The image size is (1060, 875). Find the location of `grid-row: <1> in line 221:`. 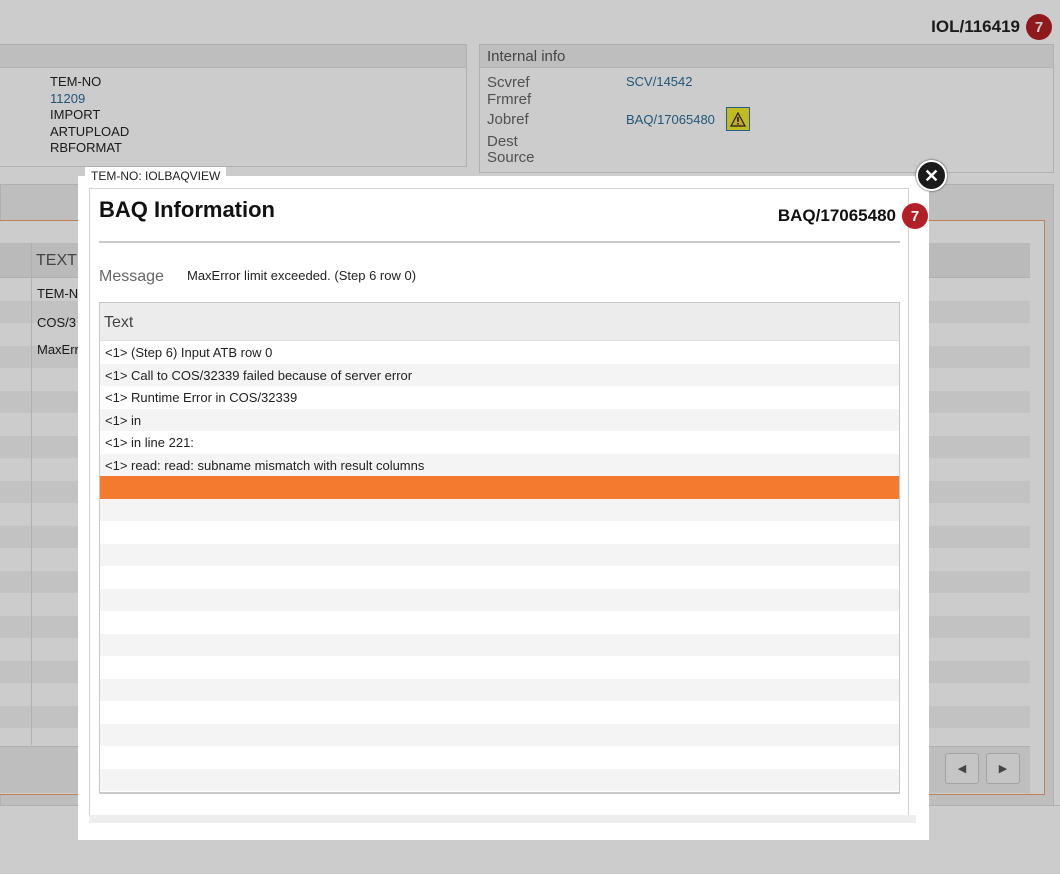

grid-row: <1> in line 221: is located at coordinates (499, 442).